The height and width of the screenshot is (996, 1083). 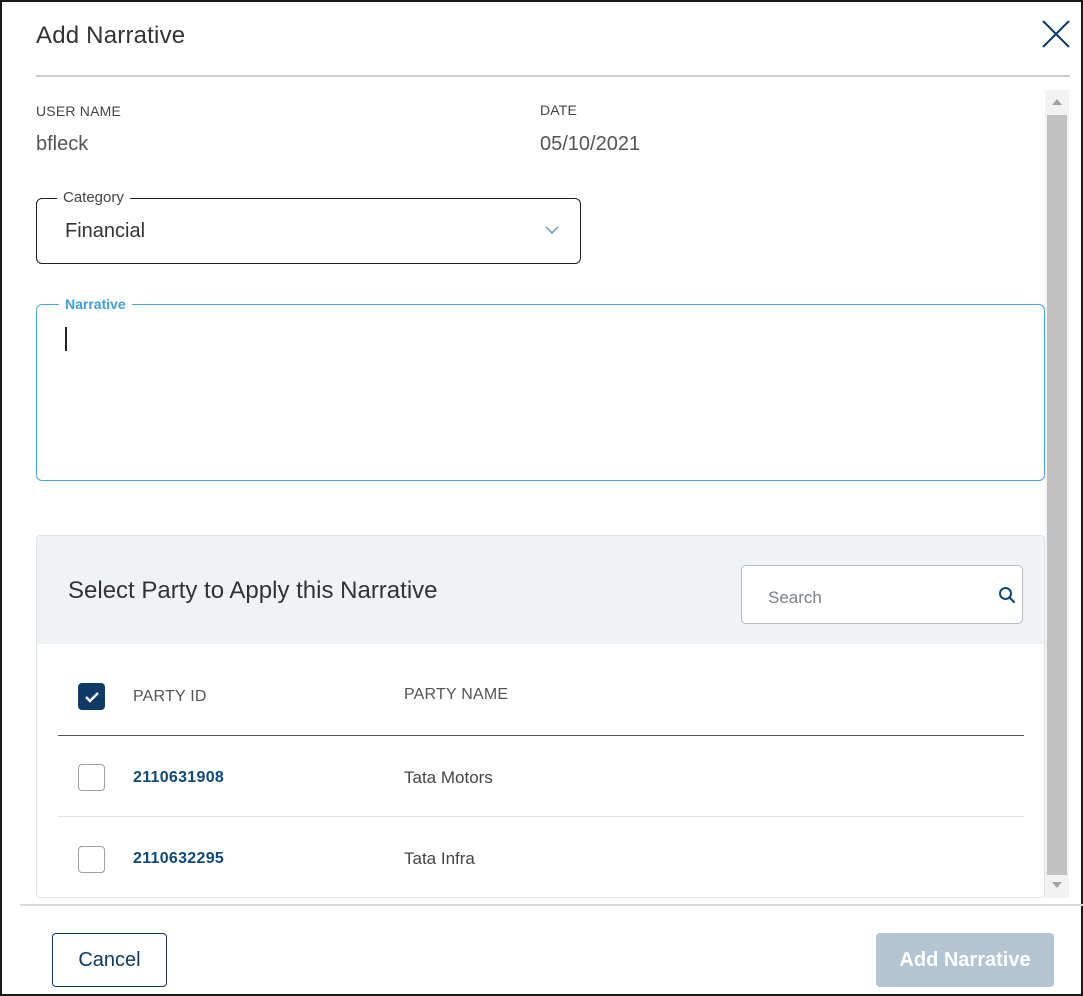 I want to click on user-name-label: USER NAME, so click(x=79, y=111).